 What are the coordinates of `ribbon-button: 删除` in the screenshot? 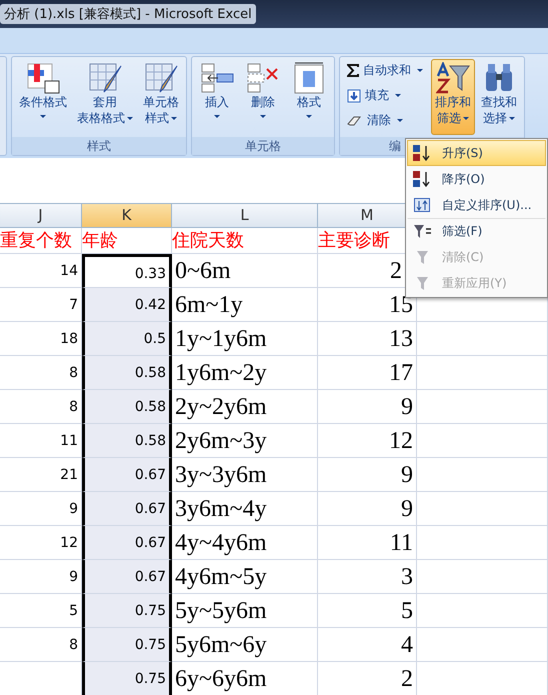 It's located at (263, 97).